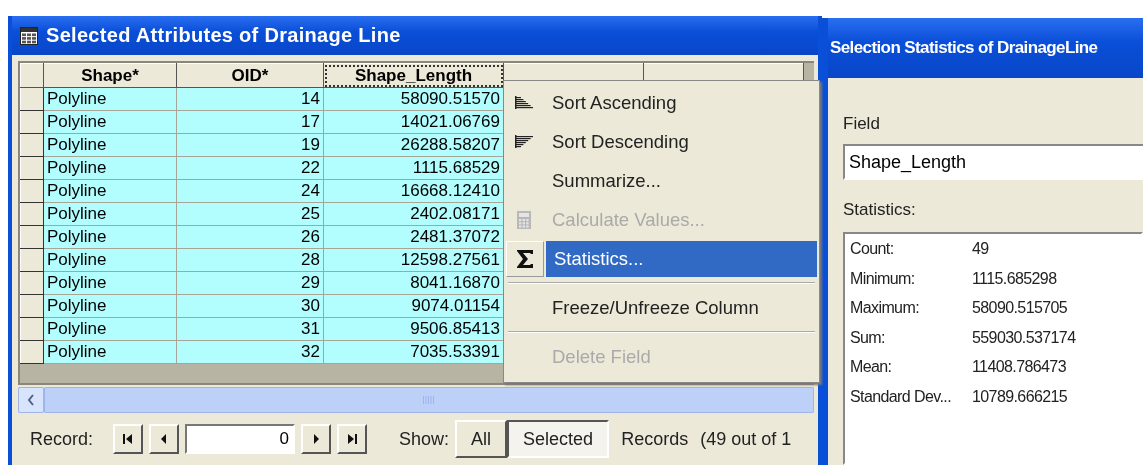 The image size is (1143, 465). I want to click on sort-descending-icon, so click(524, 141).